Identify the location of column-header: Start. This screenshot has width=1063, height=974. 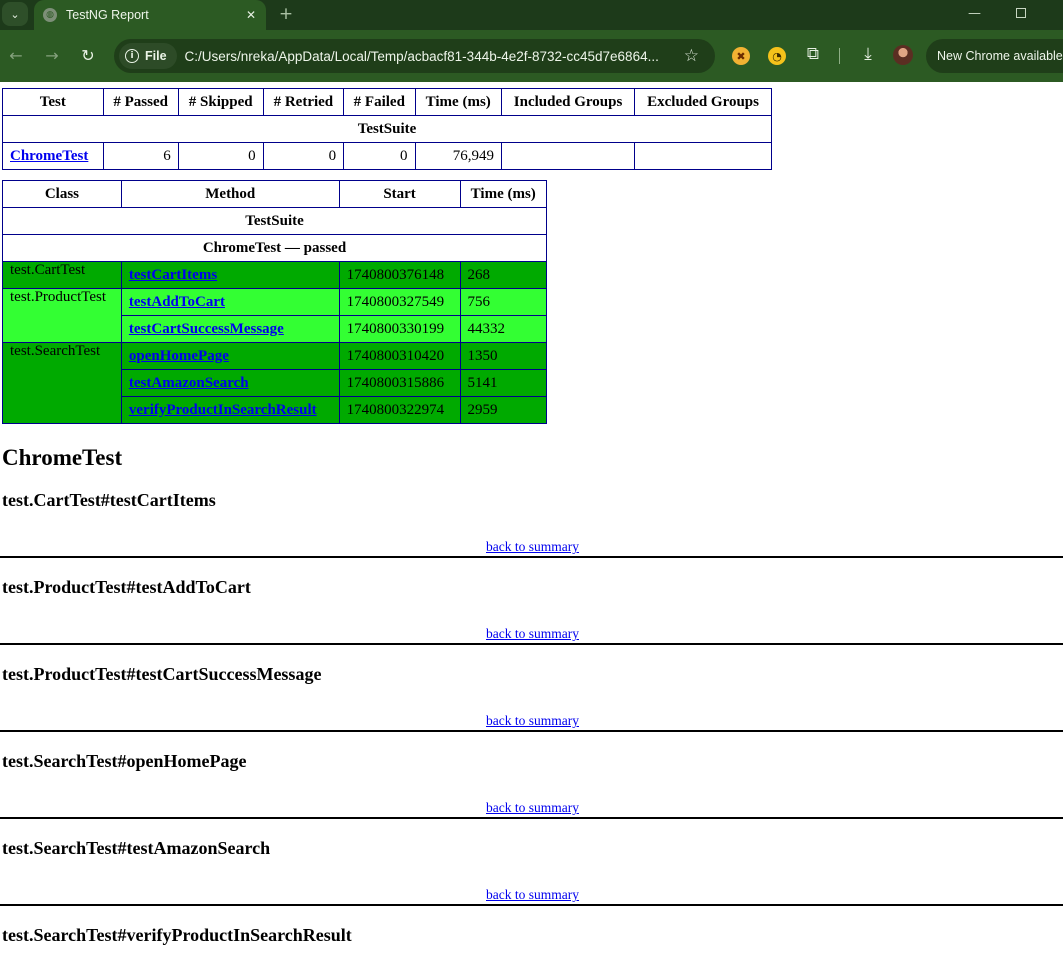
(399, 194).